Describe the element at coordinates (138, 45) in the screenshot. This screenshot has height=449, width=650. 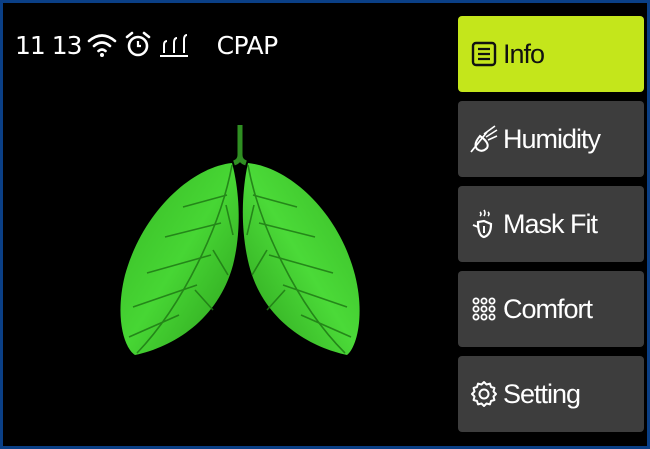
I see `alarm-clock-icon` at that location.